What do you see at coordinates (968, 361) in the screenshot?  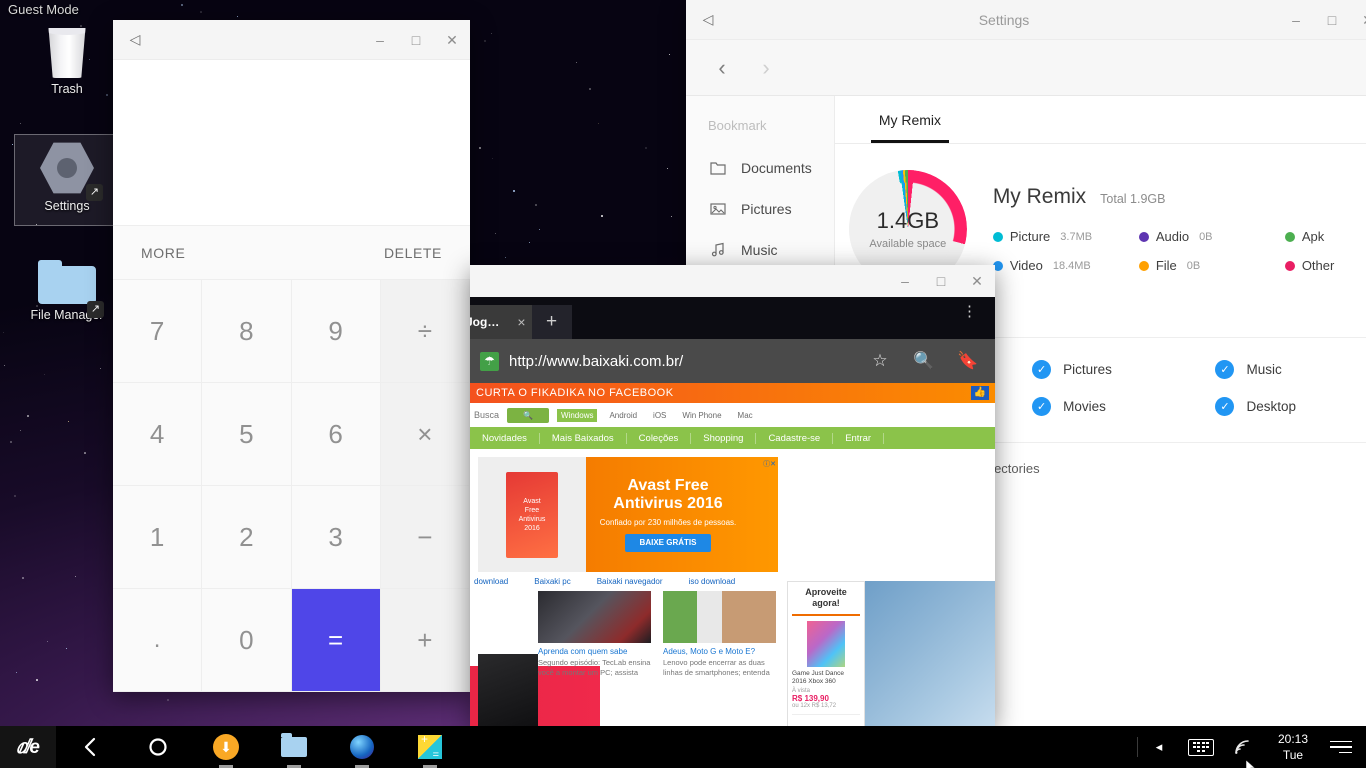 I see `bookmark-icon: 🔖` at bounding box center [968, 361].